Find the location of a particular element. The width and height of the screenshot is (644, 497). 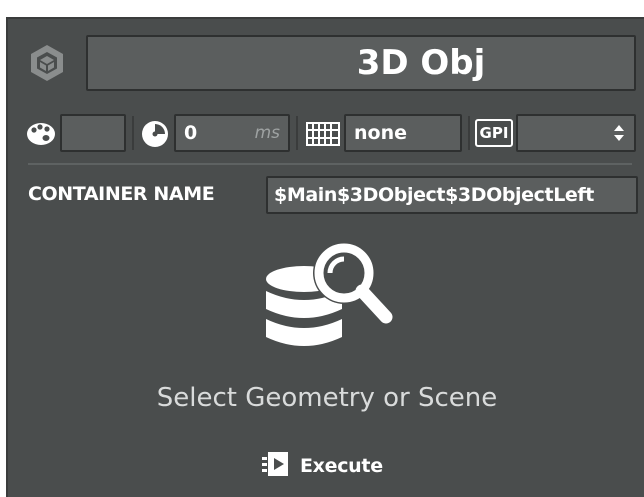

hexagon-box-icon is located at coordinates (47, 63).